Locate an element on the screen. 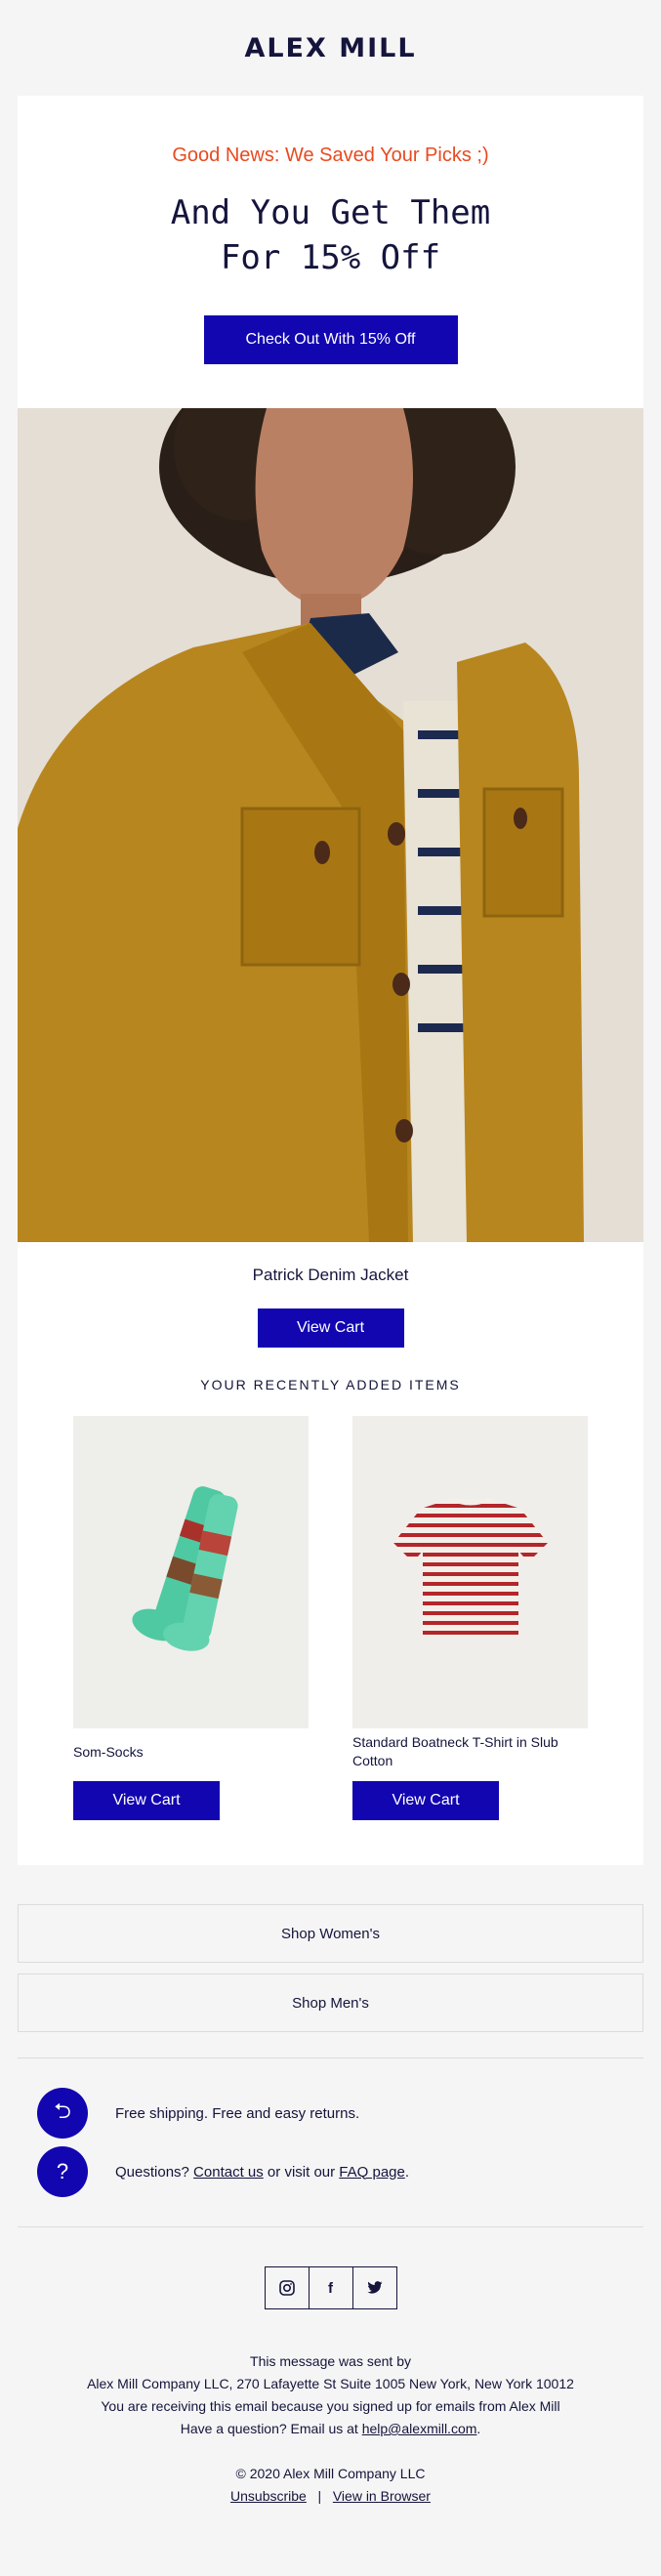 The image size is (661, 2576). shipping-text: Free shipping. Free and easy returns. is located at coordinates (237, 2113).